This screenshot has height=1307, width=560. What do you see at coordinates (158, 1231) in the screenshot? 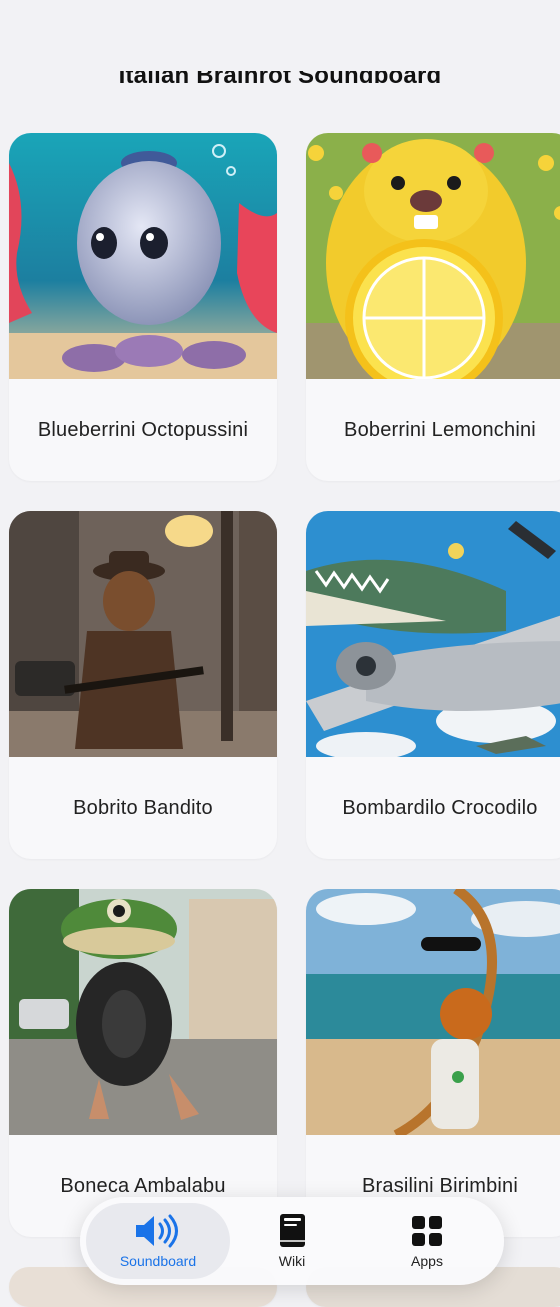
I see `speaker-icon` at bounding box center [158, 1231].